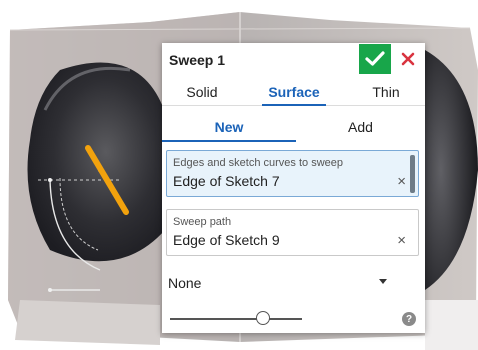 This screenshot has height=350, width=478. What do you see at coordinates (401, 181) in the screenshot?
I see `clear-profiles-icon: ×` at bounding box center [401, 181].